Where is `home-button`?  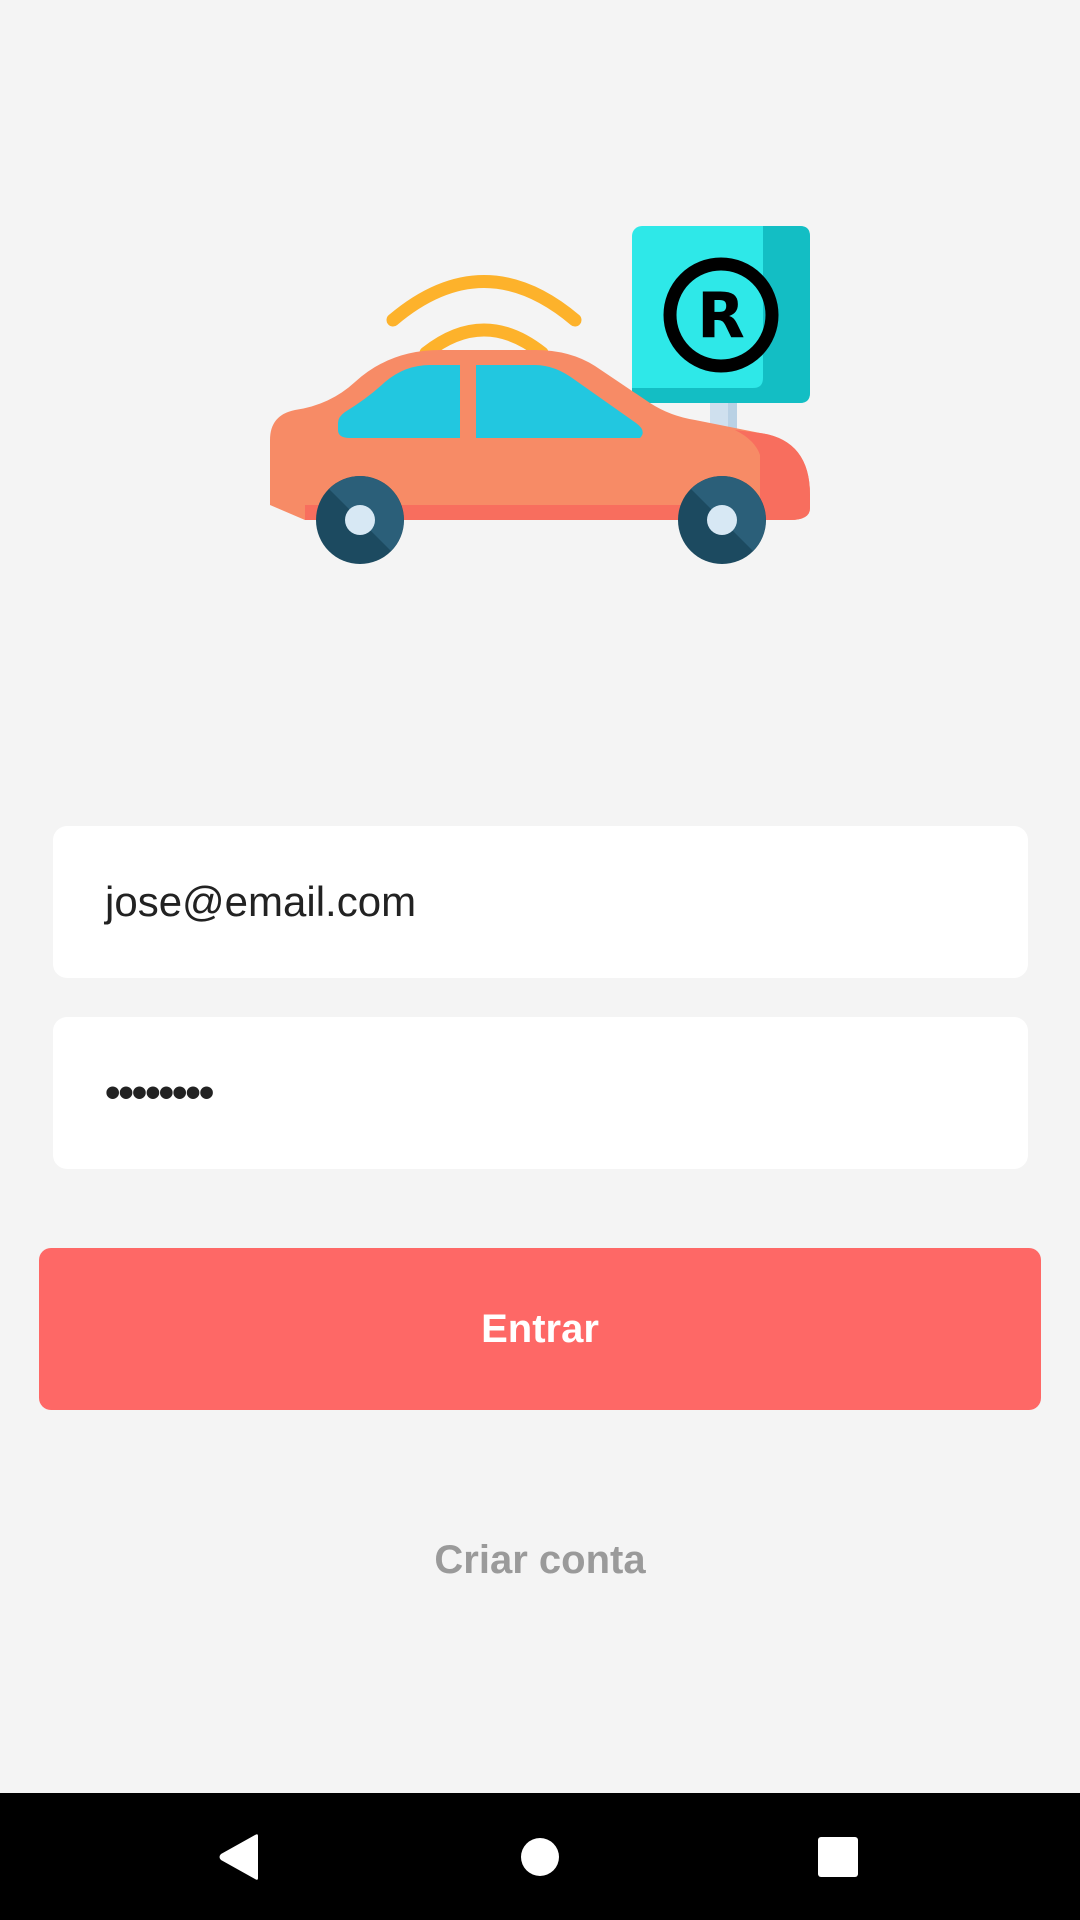 home-button is located at coordinates (540, 1856).